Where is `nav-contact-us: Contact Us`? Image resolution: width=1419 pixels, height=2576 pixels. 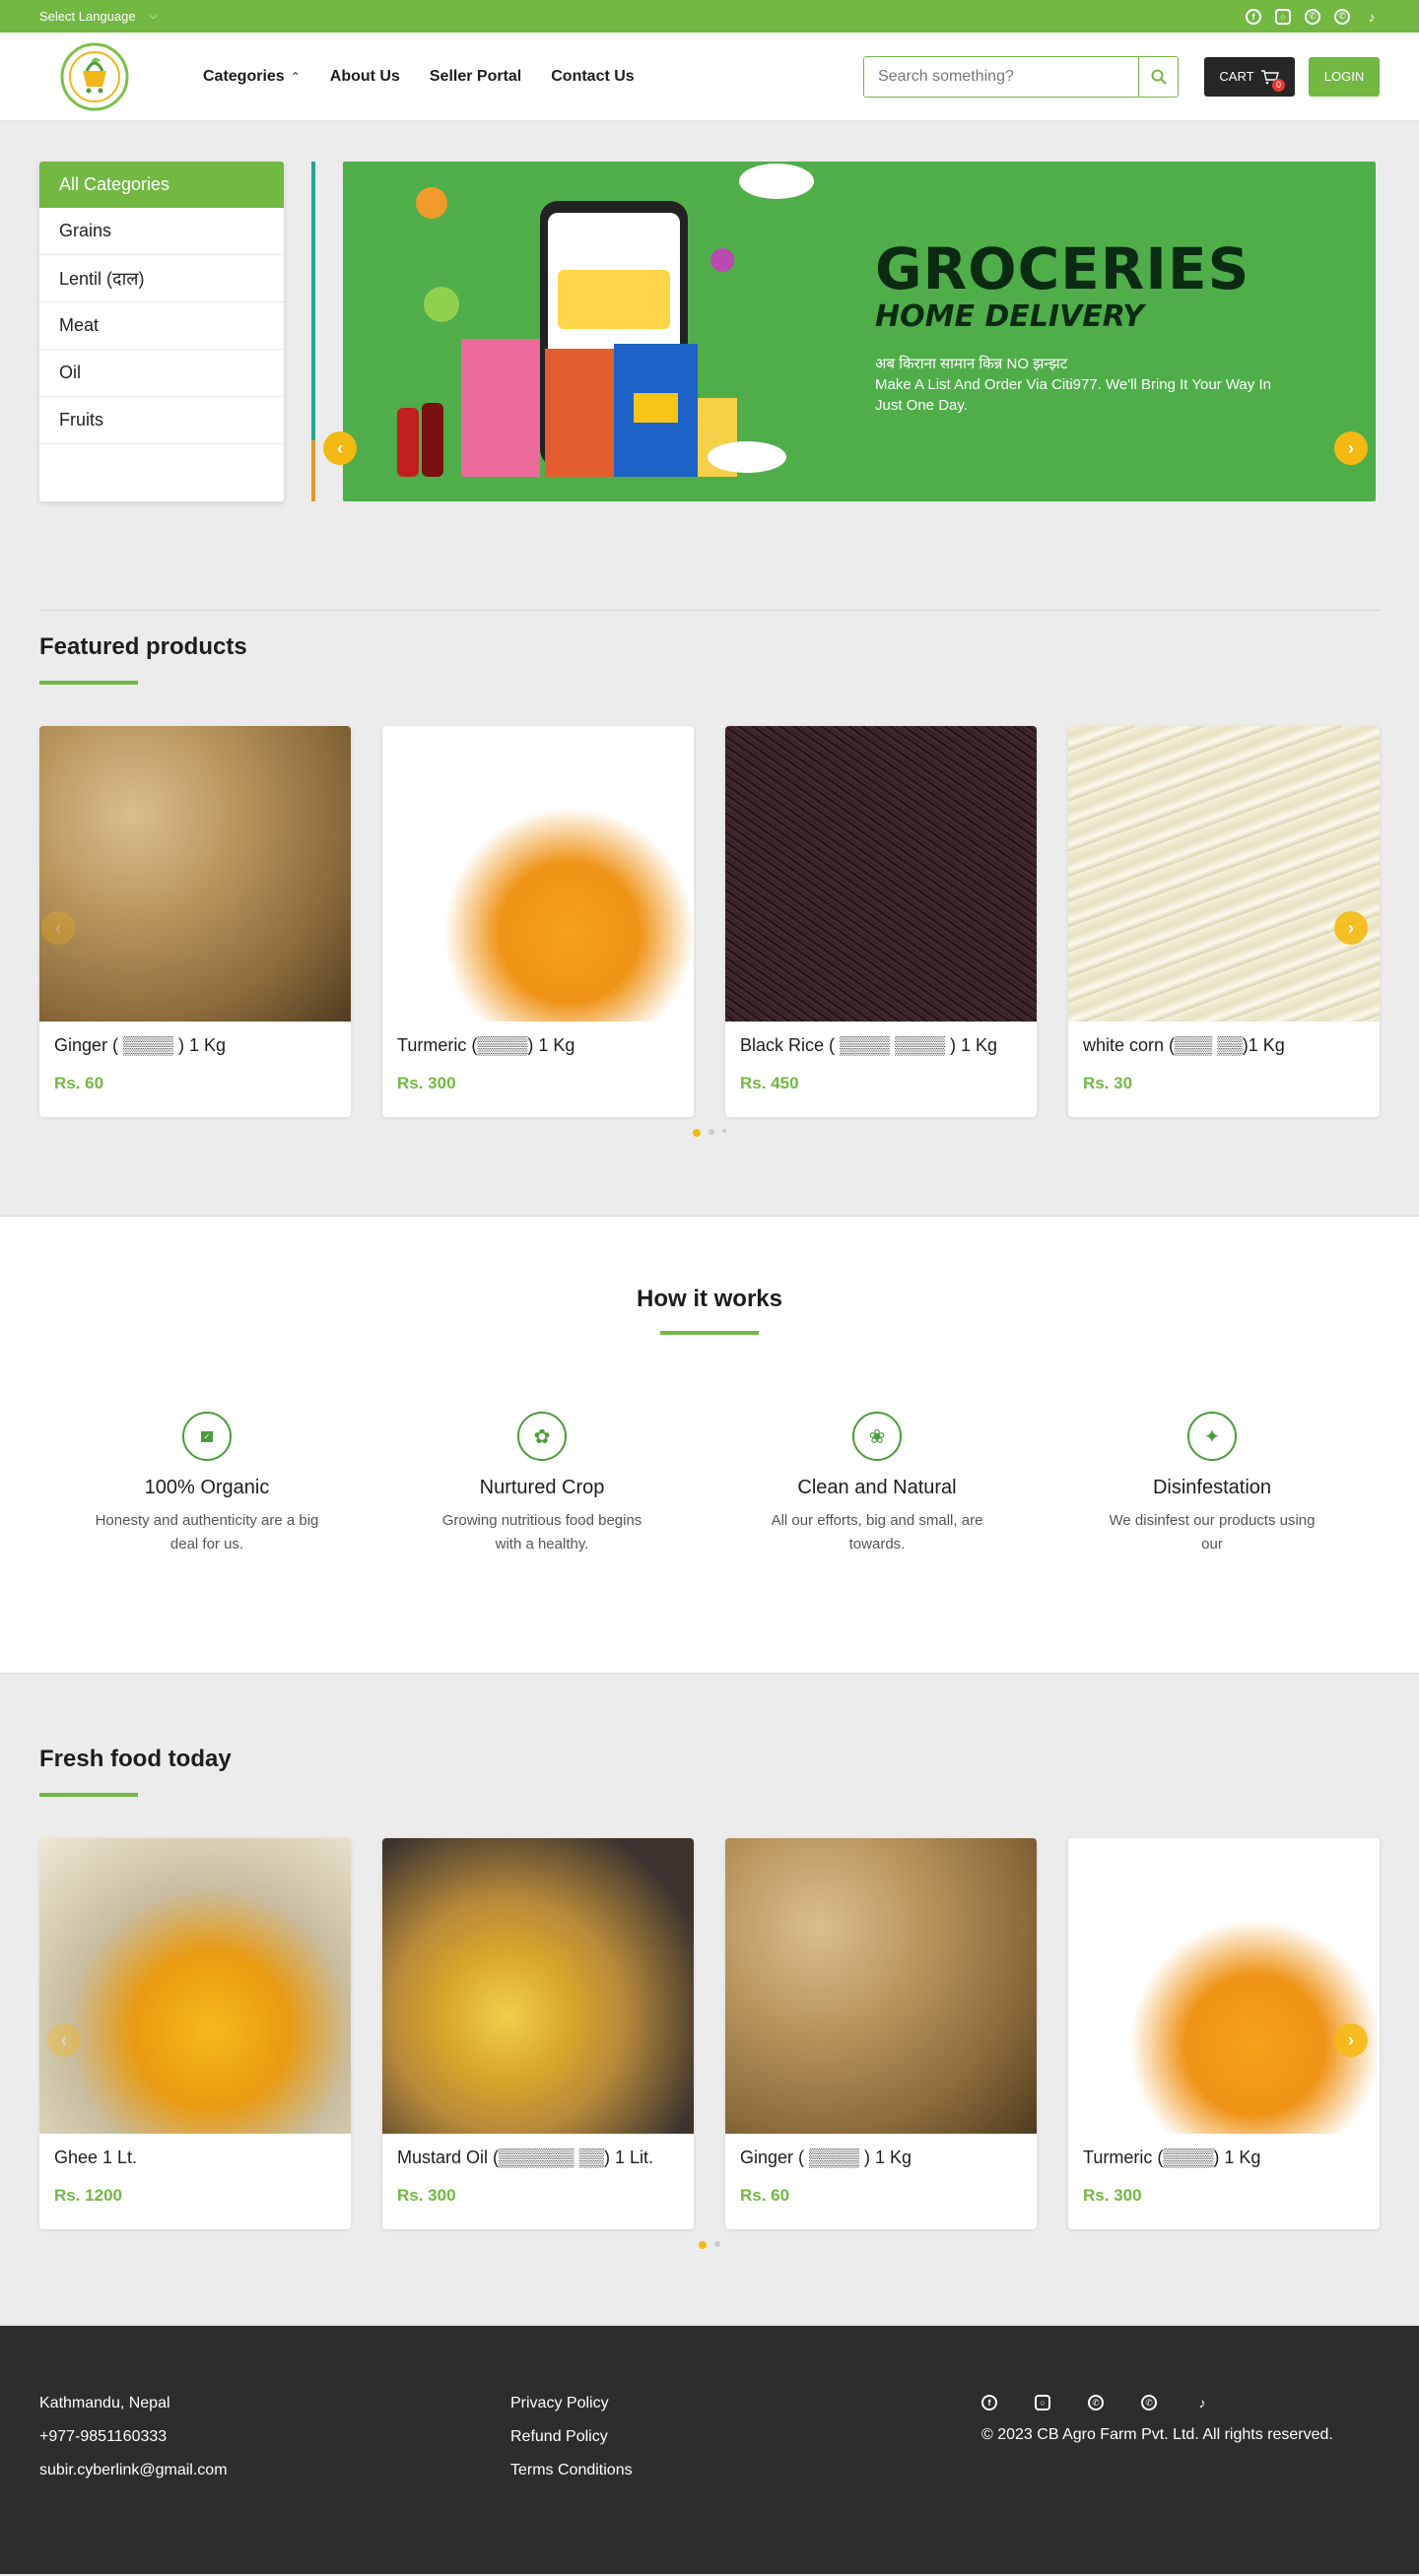 nav-contact-us: Contact Us is located at coordinates (592, 77).